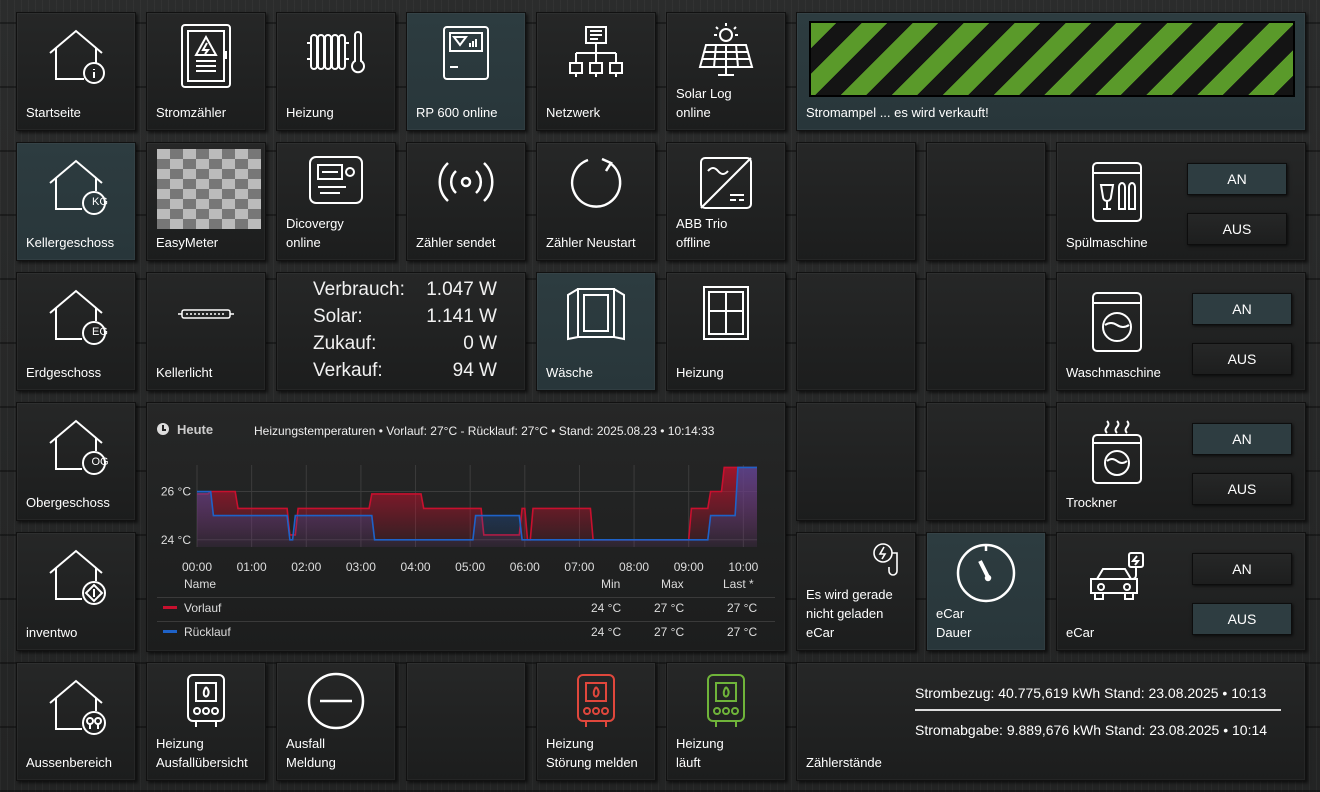  Describe the element at coordinates (591, 242) in the screenshot. I see `tile-label: Zähler Neustart` at that location.